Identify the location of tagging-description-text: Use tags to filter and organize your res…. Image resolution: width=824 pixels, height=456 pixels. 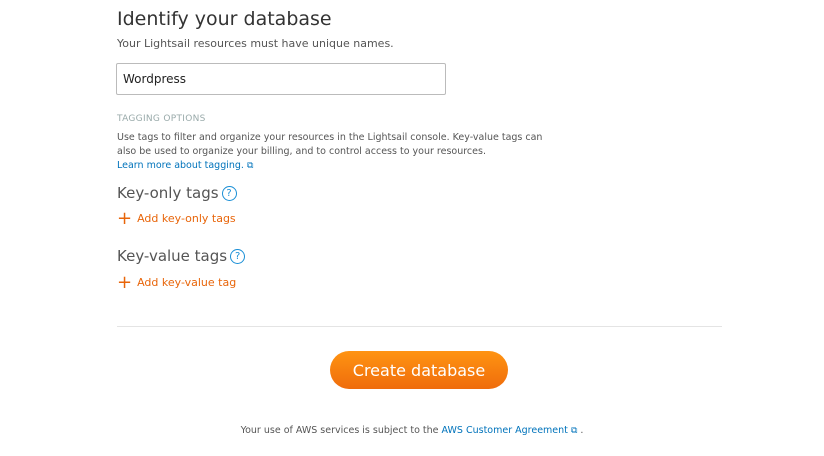
(330, 144).